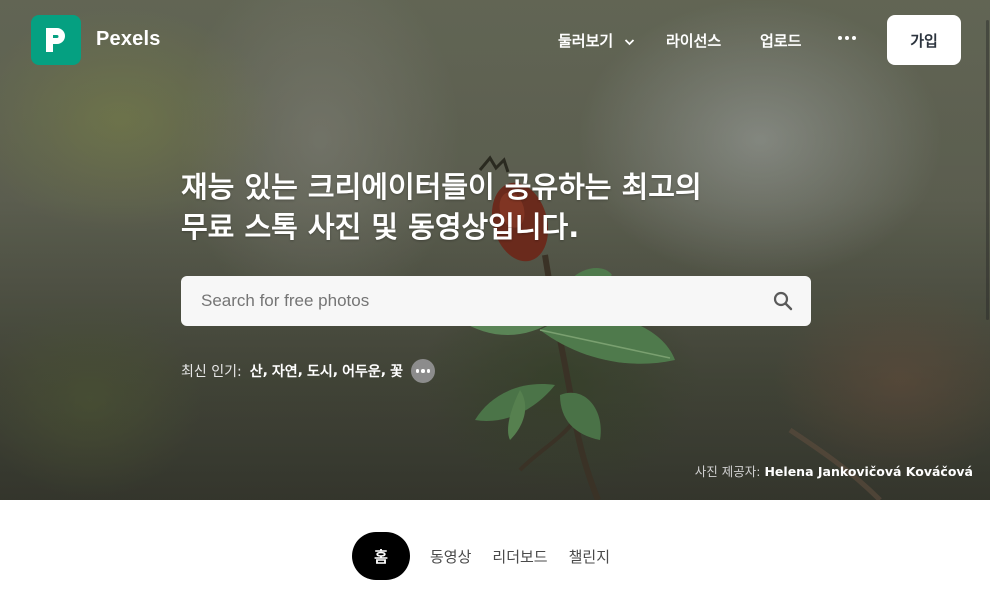 The width and height of the screenshot is (990, 600). Describe the element at coordinates (780, 40) in the screenshot. I see `nav-upload: 업로드` at that location.